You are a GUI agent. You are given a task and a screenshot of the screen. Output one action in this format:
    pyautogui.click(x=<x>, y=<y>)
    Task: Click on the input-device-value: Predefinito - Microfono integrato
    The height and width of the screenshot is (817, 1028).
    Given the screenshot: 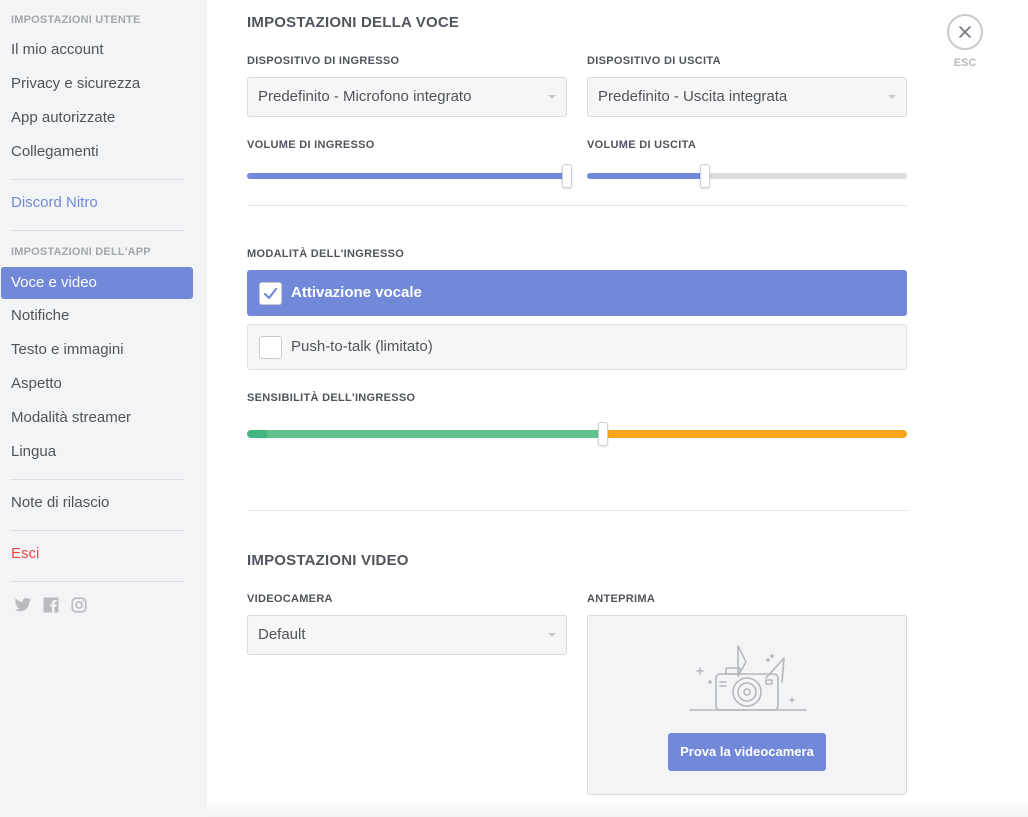 What is the action you would take?
    pyautogui.click(x=365, y=96)
    